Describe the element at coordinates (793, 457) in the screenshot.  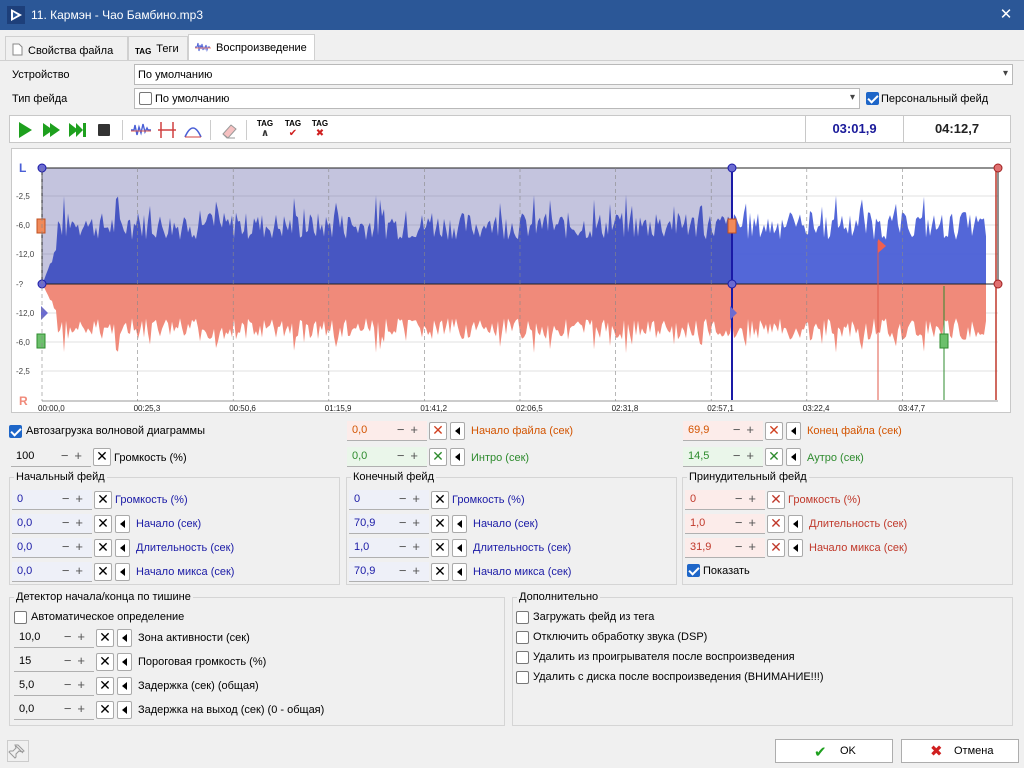
I see `set-outro-button` at that location.